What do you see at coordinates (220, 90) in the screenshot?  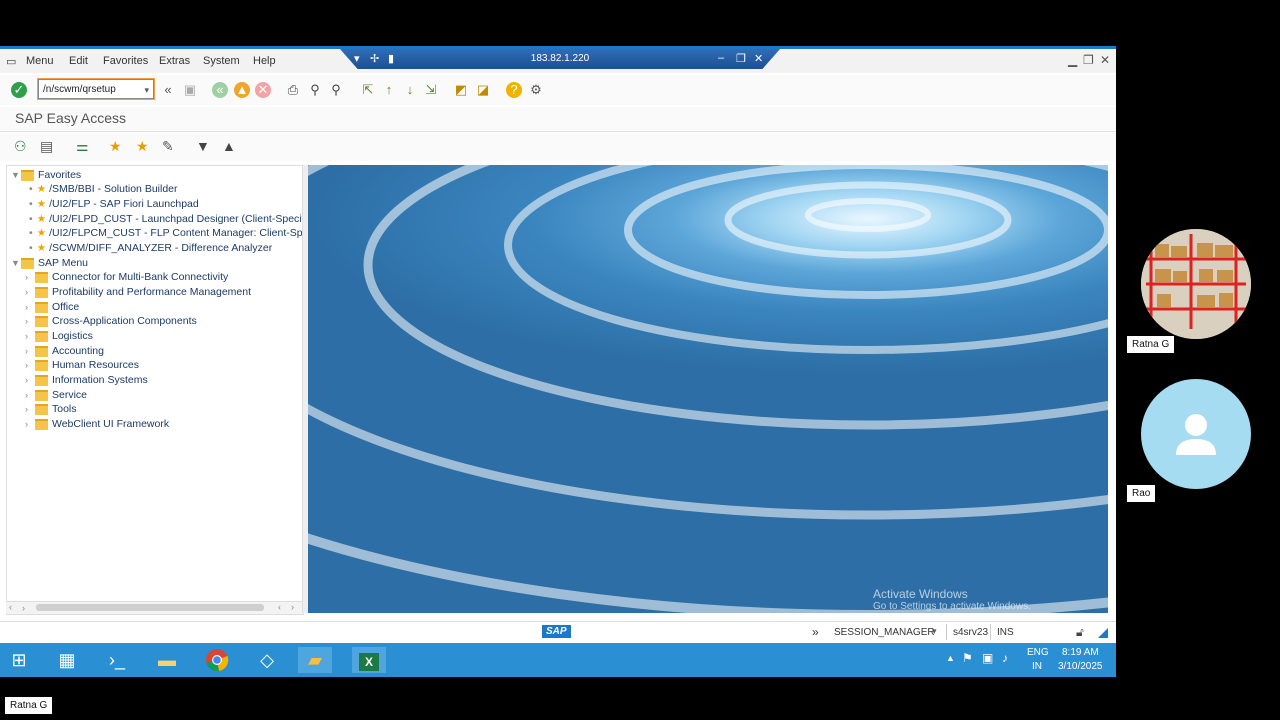 I see `back-icon: «` at bounding box center [220, 90].